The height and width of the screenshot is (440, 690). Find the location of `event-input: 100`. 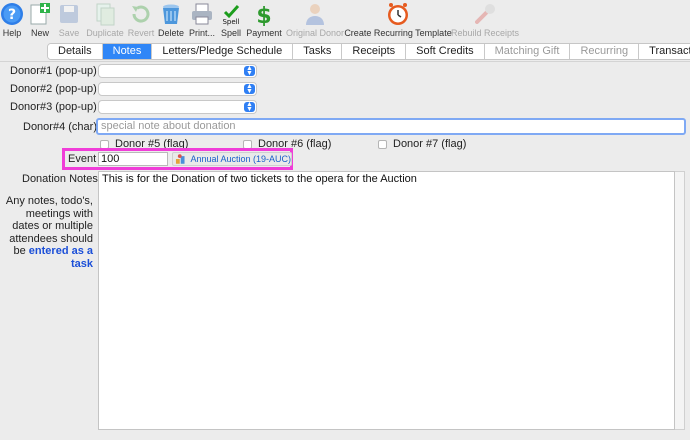

event-input: 100 is located at coordinates (133, 159).